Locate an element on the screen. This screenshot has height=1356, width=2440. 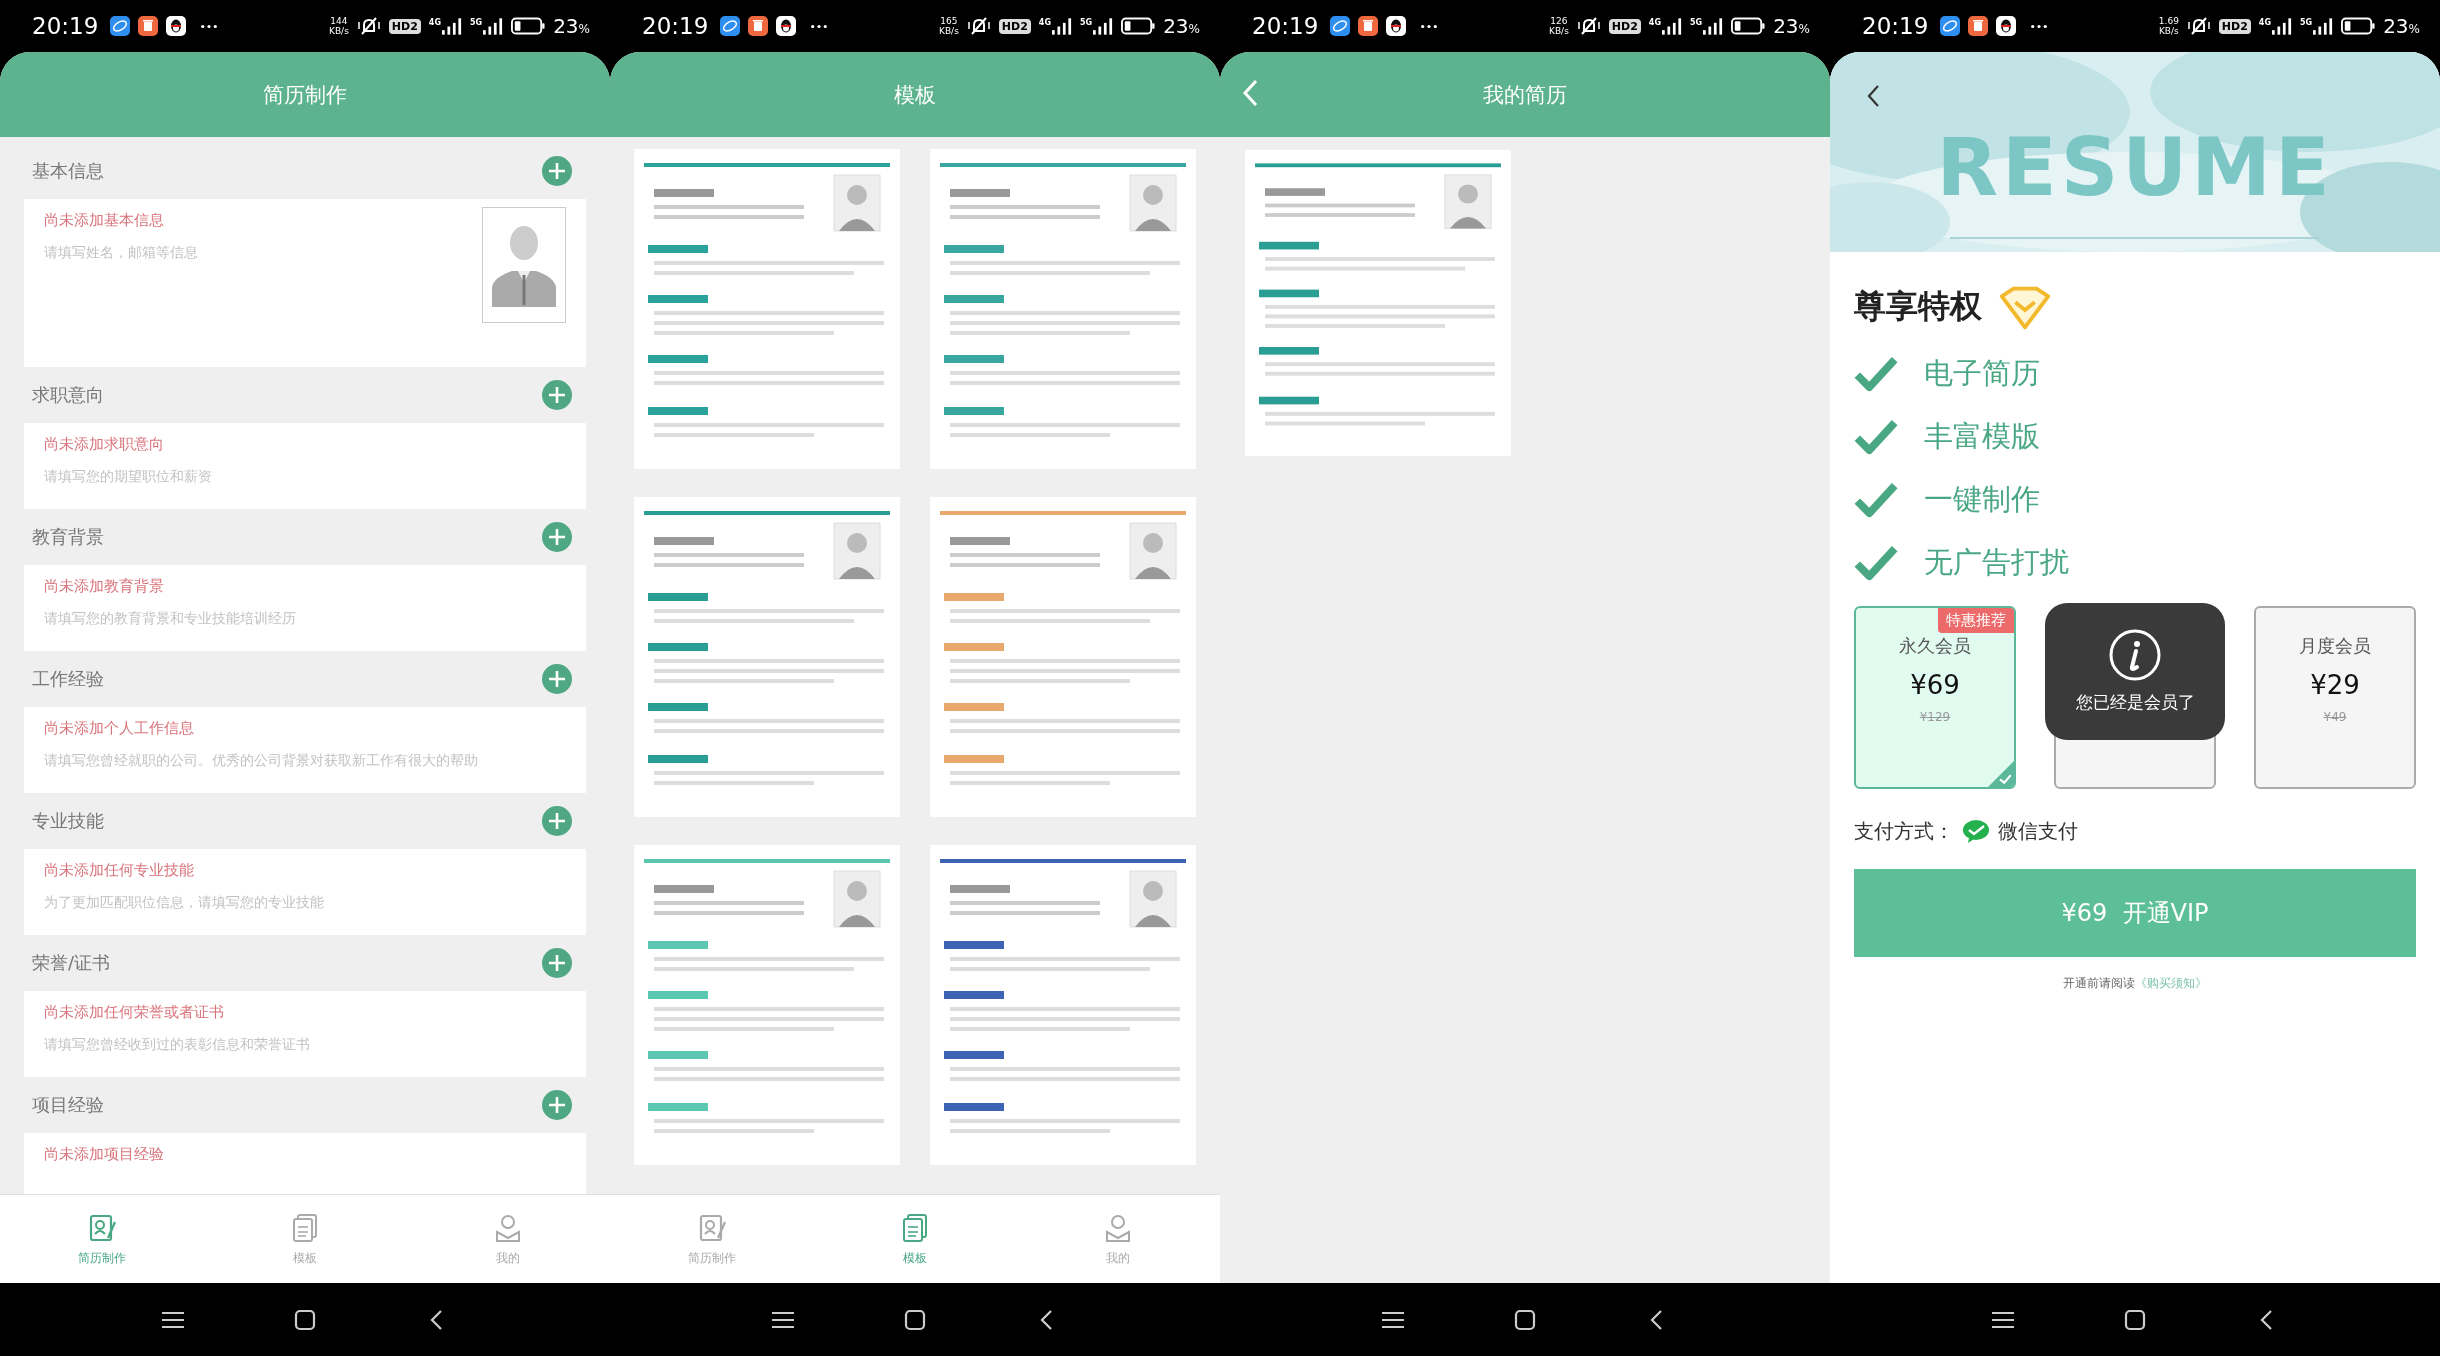
feature-text: 丰富模版 is located at coordinates (1982, 436).